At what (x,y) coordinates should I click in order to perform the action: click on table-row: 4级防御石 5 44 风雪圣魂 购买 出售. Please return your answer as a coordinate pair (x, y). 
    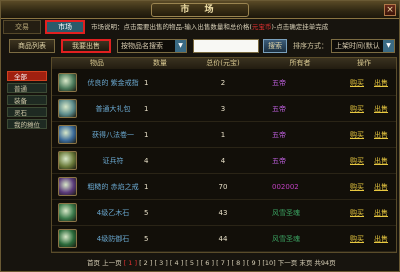
    Looking at the image, I should click on (224, 239).